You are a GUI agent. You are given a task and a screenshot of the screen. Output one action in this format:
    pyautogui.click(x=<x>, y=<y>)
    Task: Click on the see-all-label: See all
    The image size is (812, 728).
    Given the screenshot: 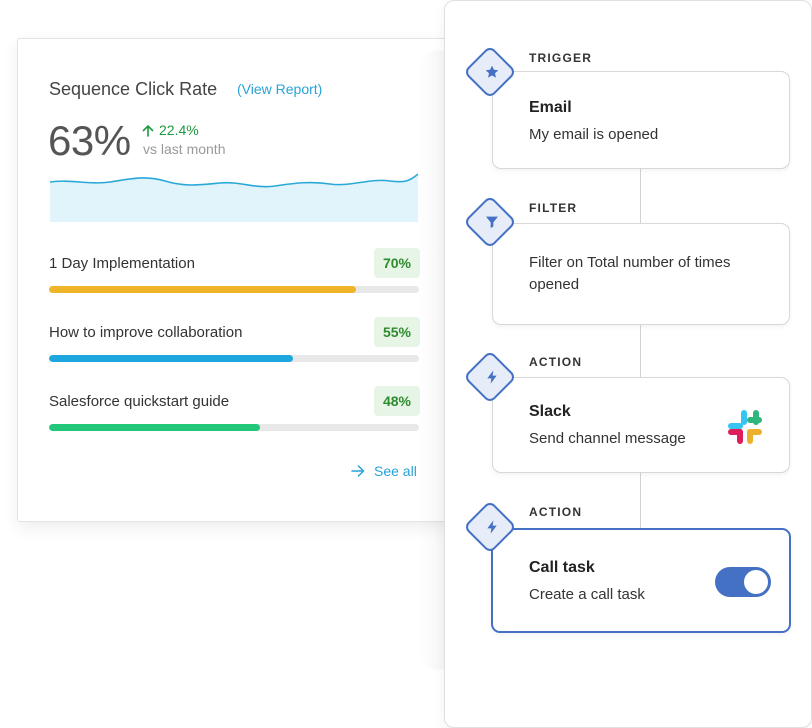 What is the action you would take?
    pyautogui.click(x=395, y=471)
    